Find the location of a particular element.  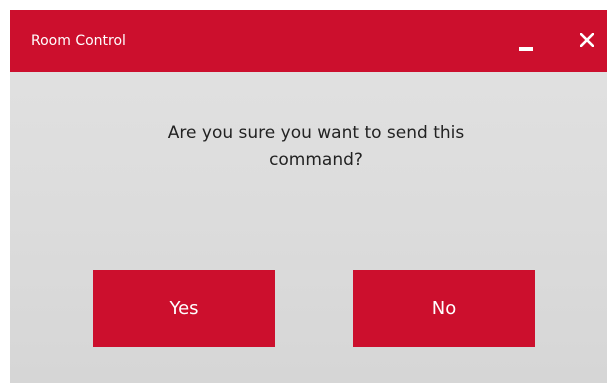

close-button is located at coordinates (587, 39).